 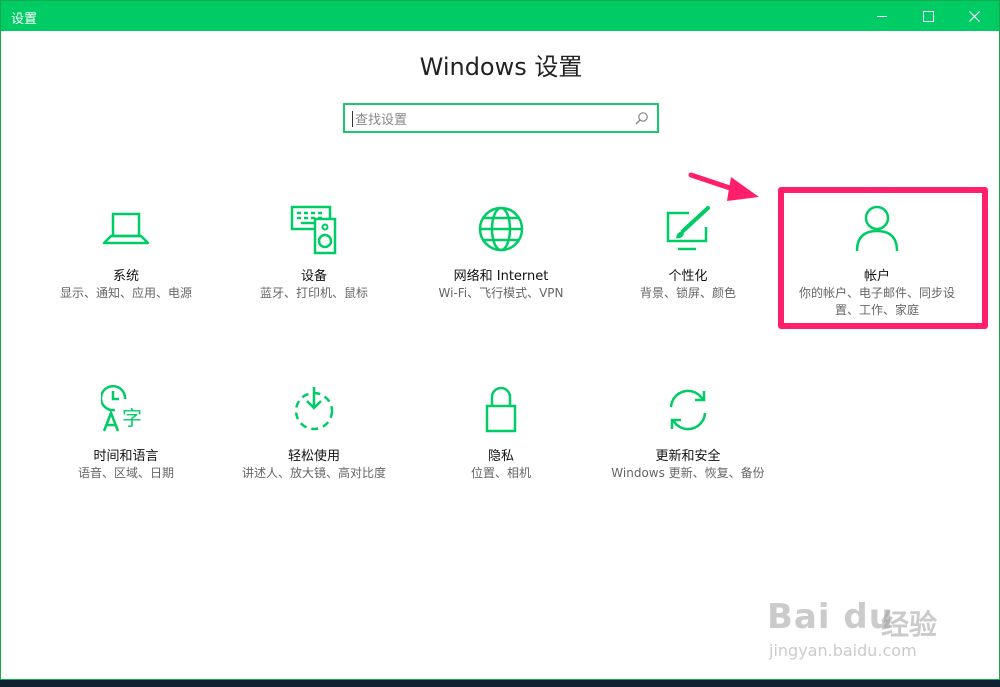 What do you see at coordinates (830, 617) in the screenshot?
I see `watermark-brand: Bai du` at bounding box center [830, 617].